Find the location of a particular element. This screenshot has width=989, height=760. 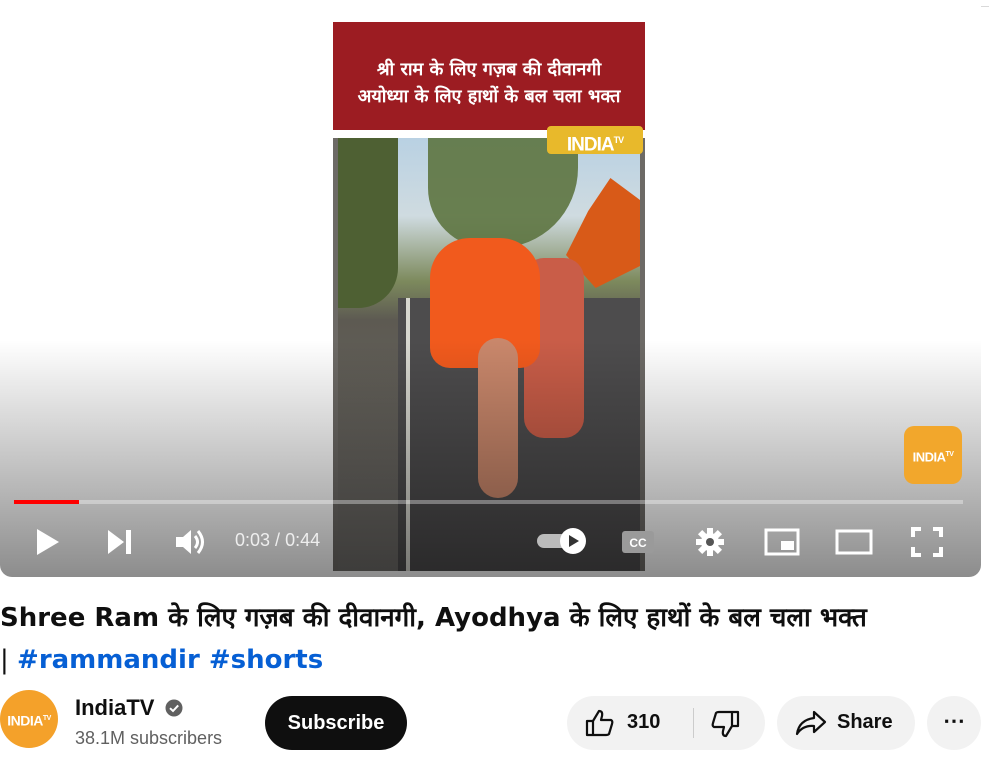

like-button: 310 is located at coordinates (630, 723).